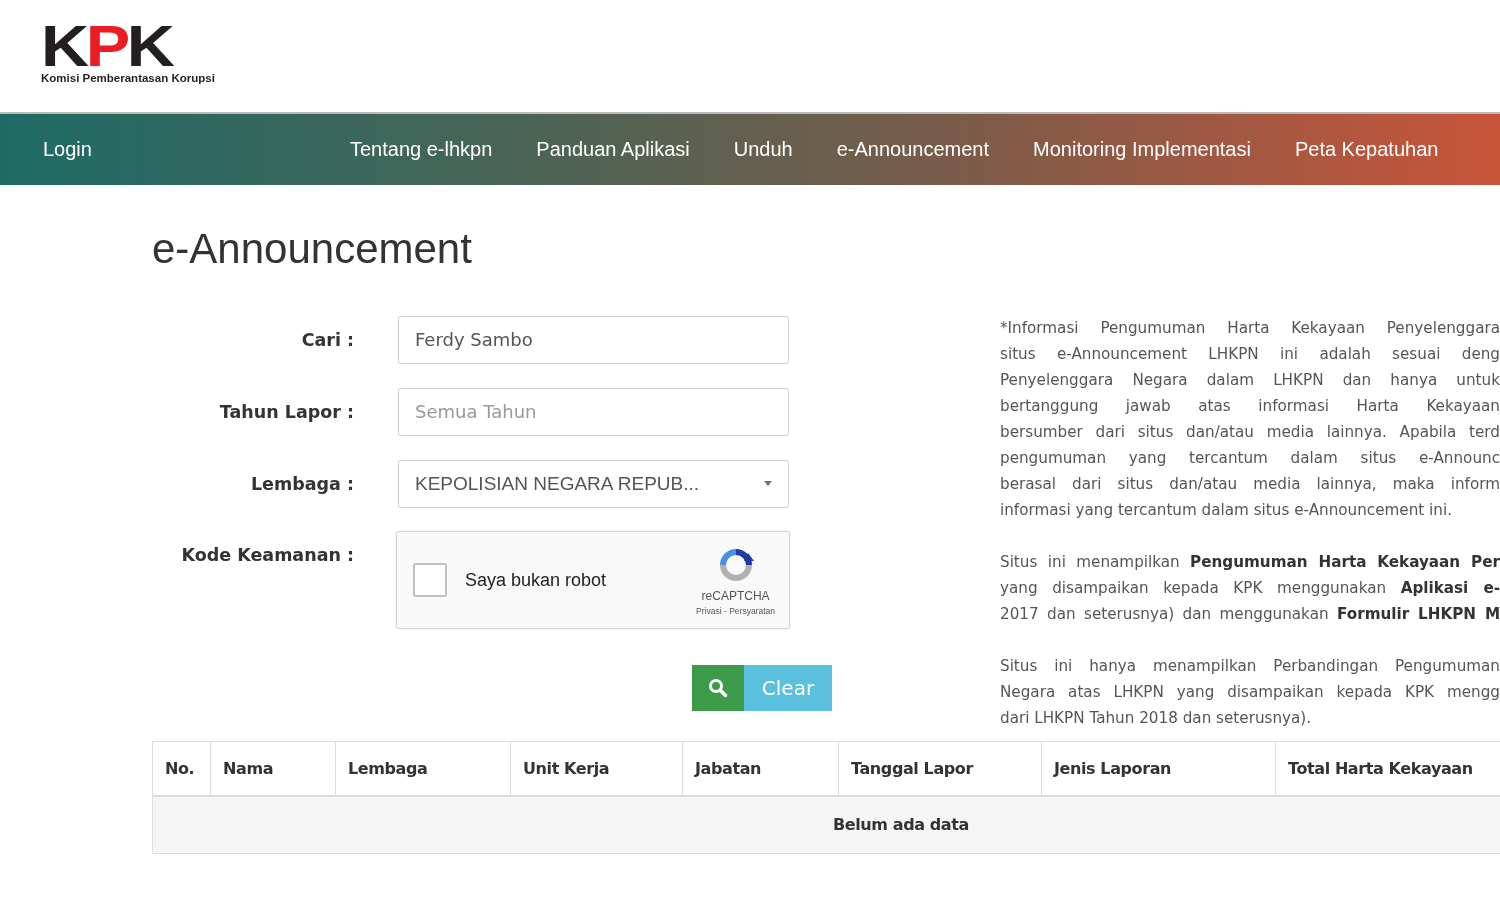 This screenshot has height=900, width=1500. What do you see at coordinates (1250, 692) in the screenshot?
I see `info-text: Negara atas LHKPN yang disampaikan kepada KPK mengg` at bounding box center [1250, 692].